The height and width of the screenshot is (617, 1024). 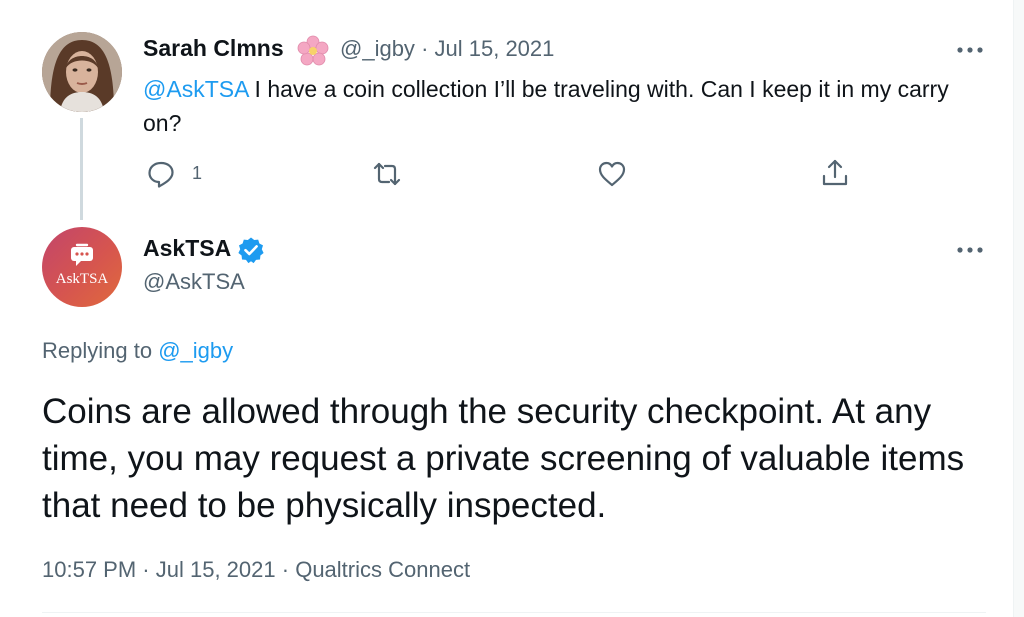 I want to click on avatar-label: AskTSA, so click(x=82, y=279).